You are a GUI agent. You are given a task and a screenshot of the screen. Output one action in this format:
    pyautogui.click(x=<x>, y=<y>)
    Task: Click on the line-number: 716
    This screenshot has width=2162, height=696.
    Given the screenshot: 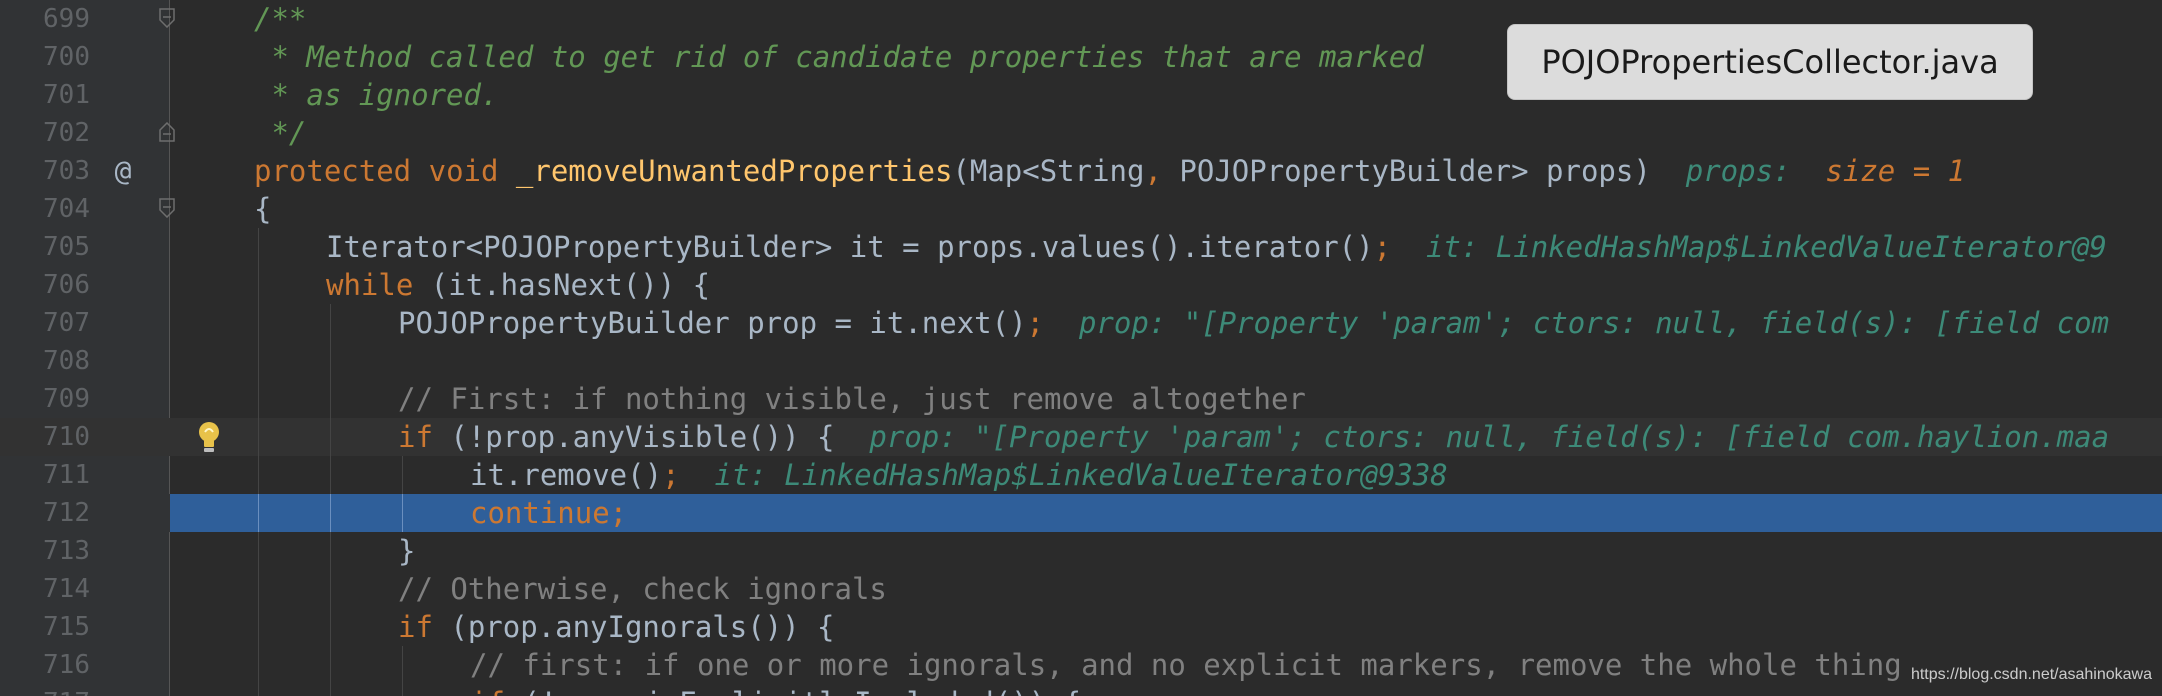 What is the action you would take?
    pyautogui.click(x=66, y=665)
    